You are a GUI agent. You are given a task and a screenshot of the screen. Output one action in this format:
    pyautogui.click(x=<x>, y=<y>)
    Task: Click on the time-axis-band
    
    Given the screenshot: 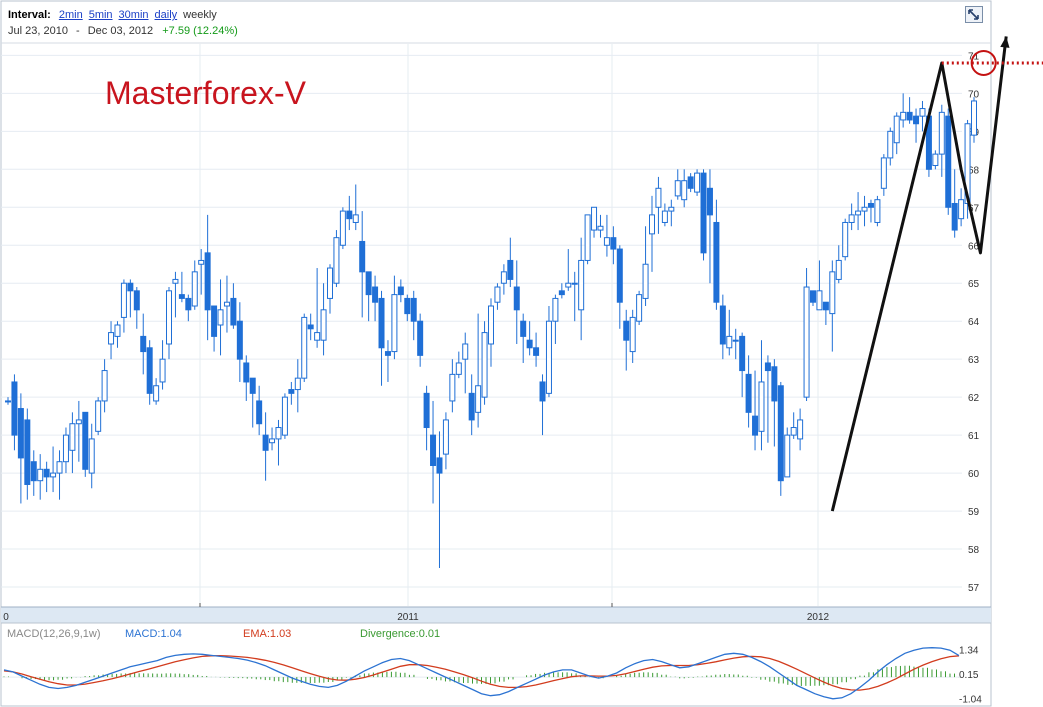 What is the action you would take?
    pyautogui.click(x=496, y=615)
    